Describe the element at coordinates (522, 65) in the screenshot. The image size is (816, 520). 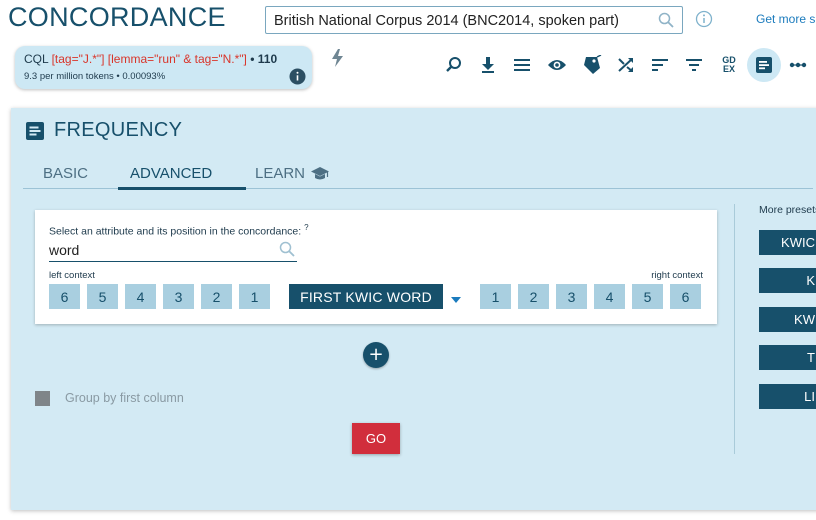
I see `view-options-icon` at that location.